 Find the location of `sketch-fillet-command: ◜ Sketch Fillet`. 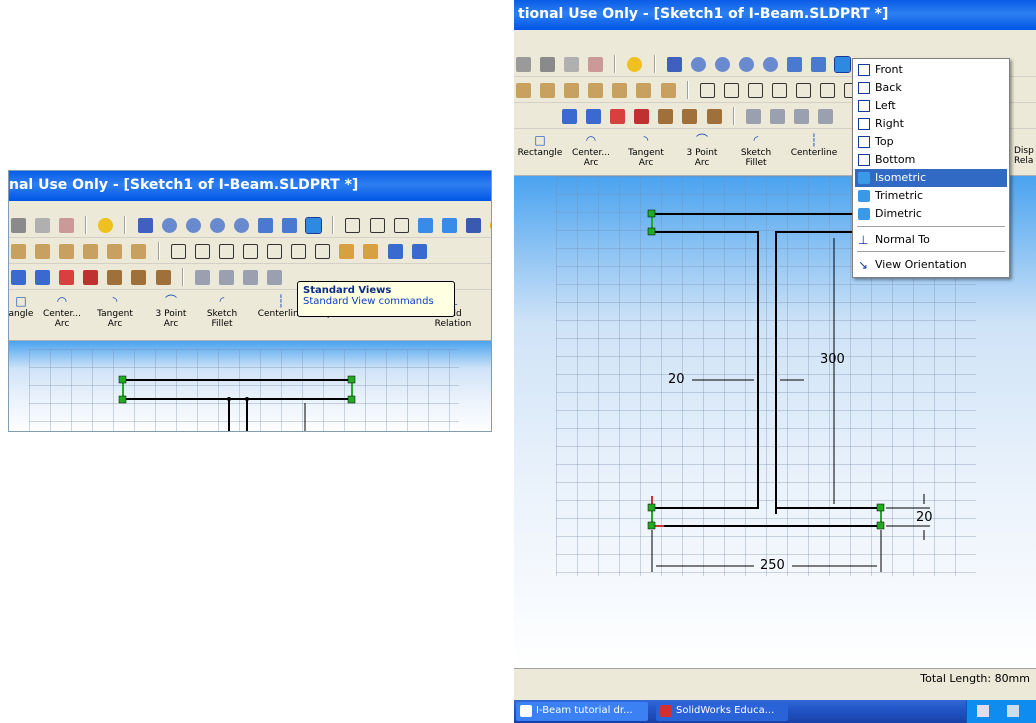

sketch-fillet-command: ◜ Sketch Fillet is located at coordinates (222, 312).